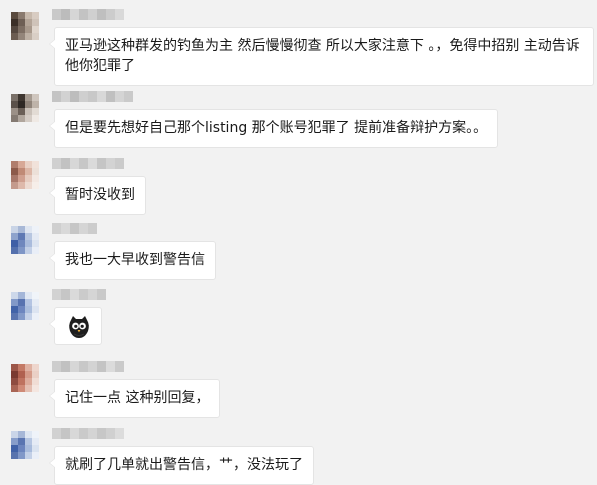 Image resolution: width=597 pixels, height=485 pixels. Describe the element at coordinates (79, 327) in the screenshot. I see `owl-emoji-icon` at that location.